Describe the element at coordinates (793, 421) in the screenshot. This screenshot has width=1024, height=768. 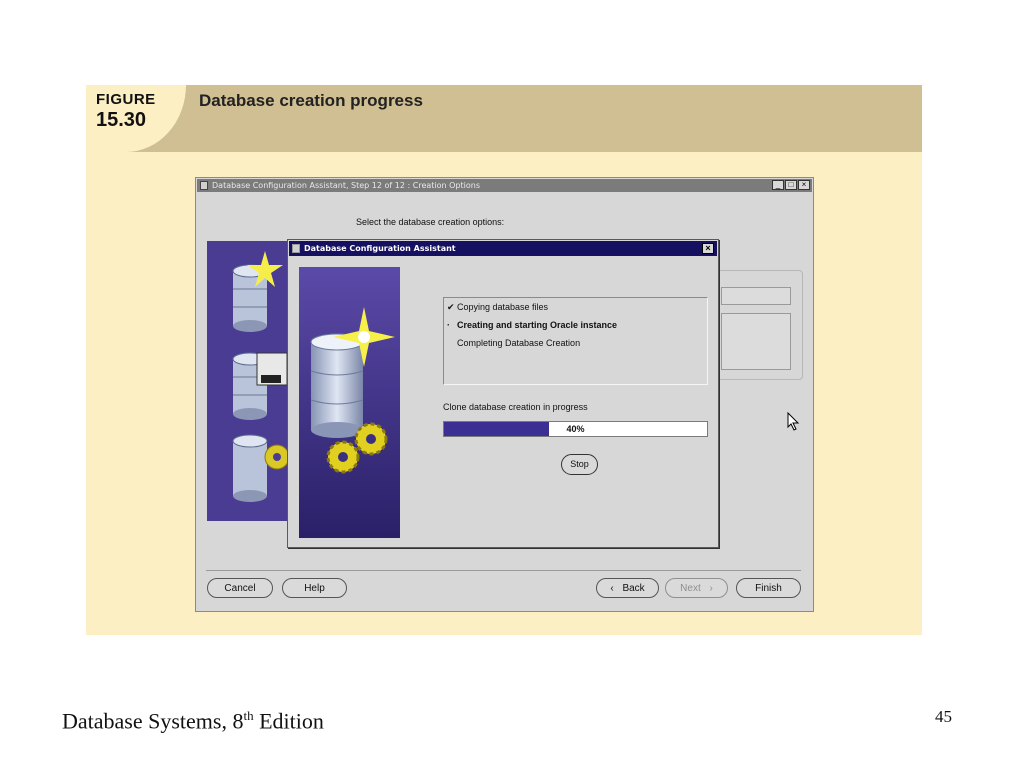
I see `mouse-cursor-icon` at that location.